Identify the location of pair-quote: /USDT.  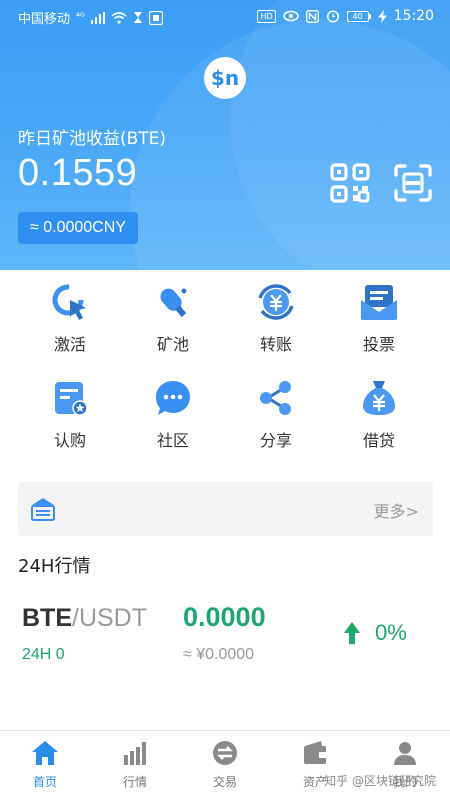
(109, 618).